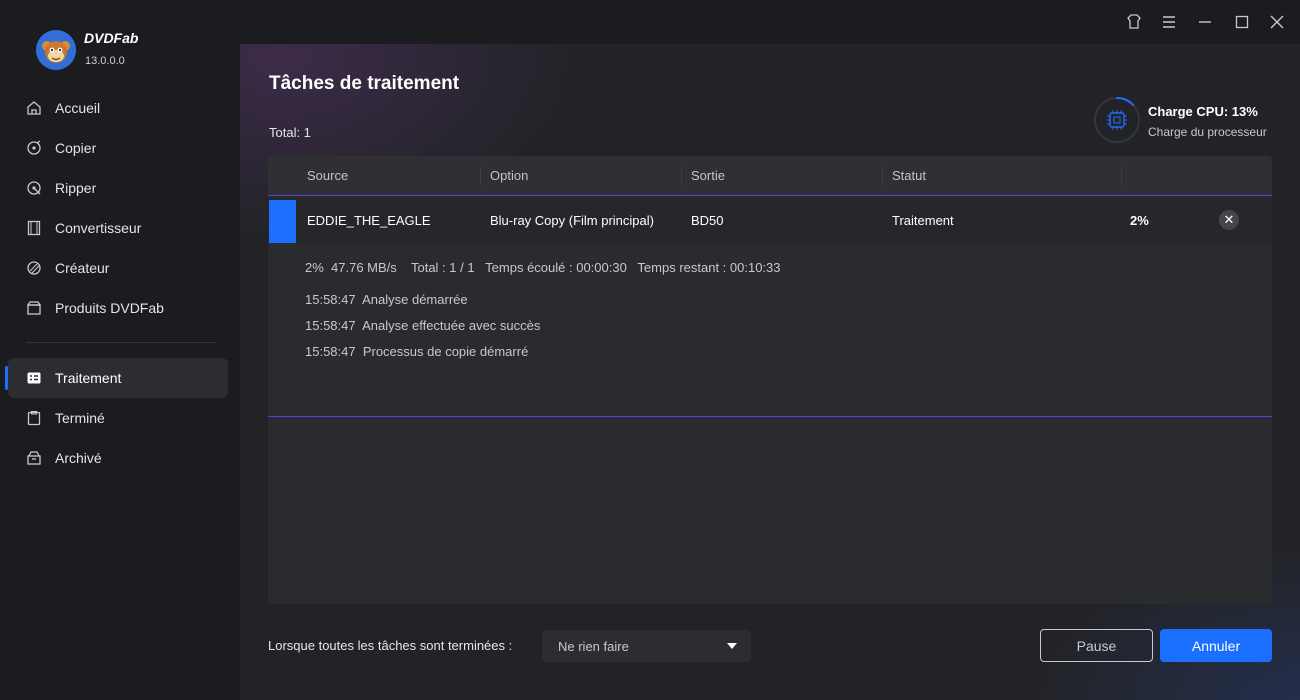  What do you see at coordinates (118, 108) in the screenshot?
I see `sidebar-item-accueil: Accueil` at bounding box center [118, 108].